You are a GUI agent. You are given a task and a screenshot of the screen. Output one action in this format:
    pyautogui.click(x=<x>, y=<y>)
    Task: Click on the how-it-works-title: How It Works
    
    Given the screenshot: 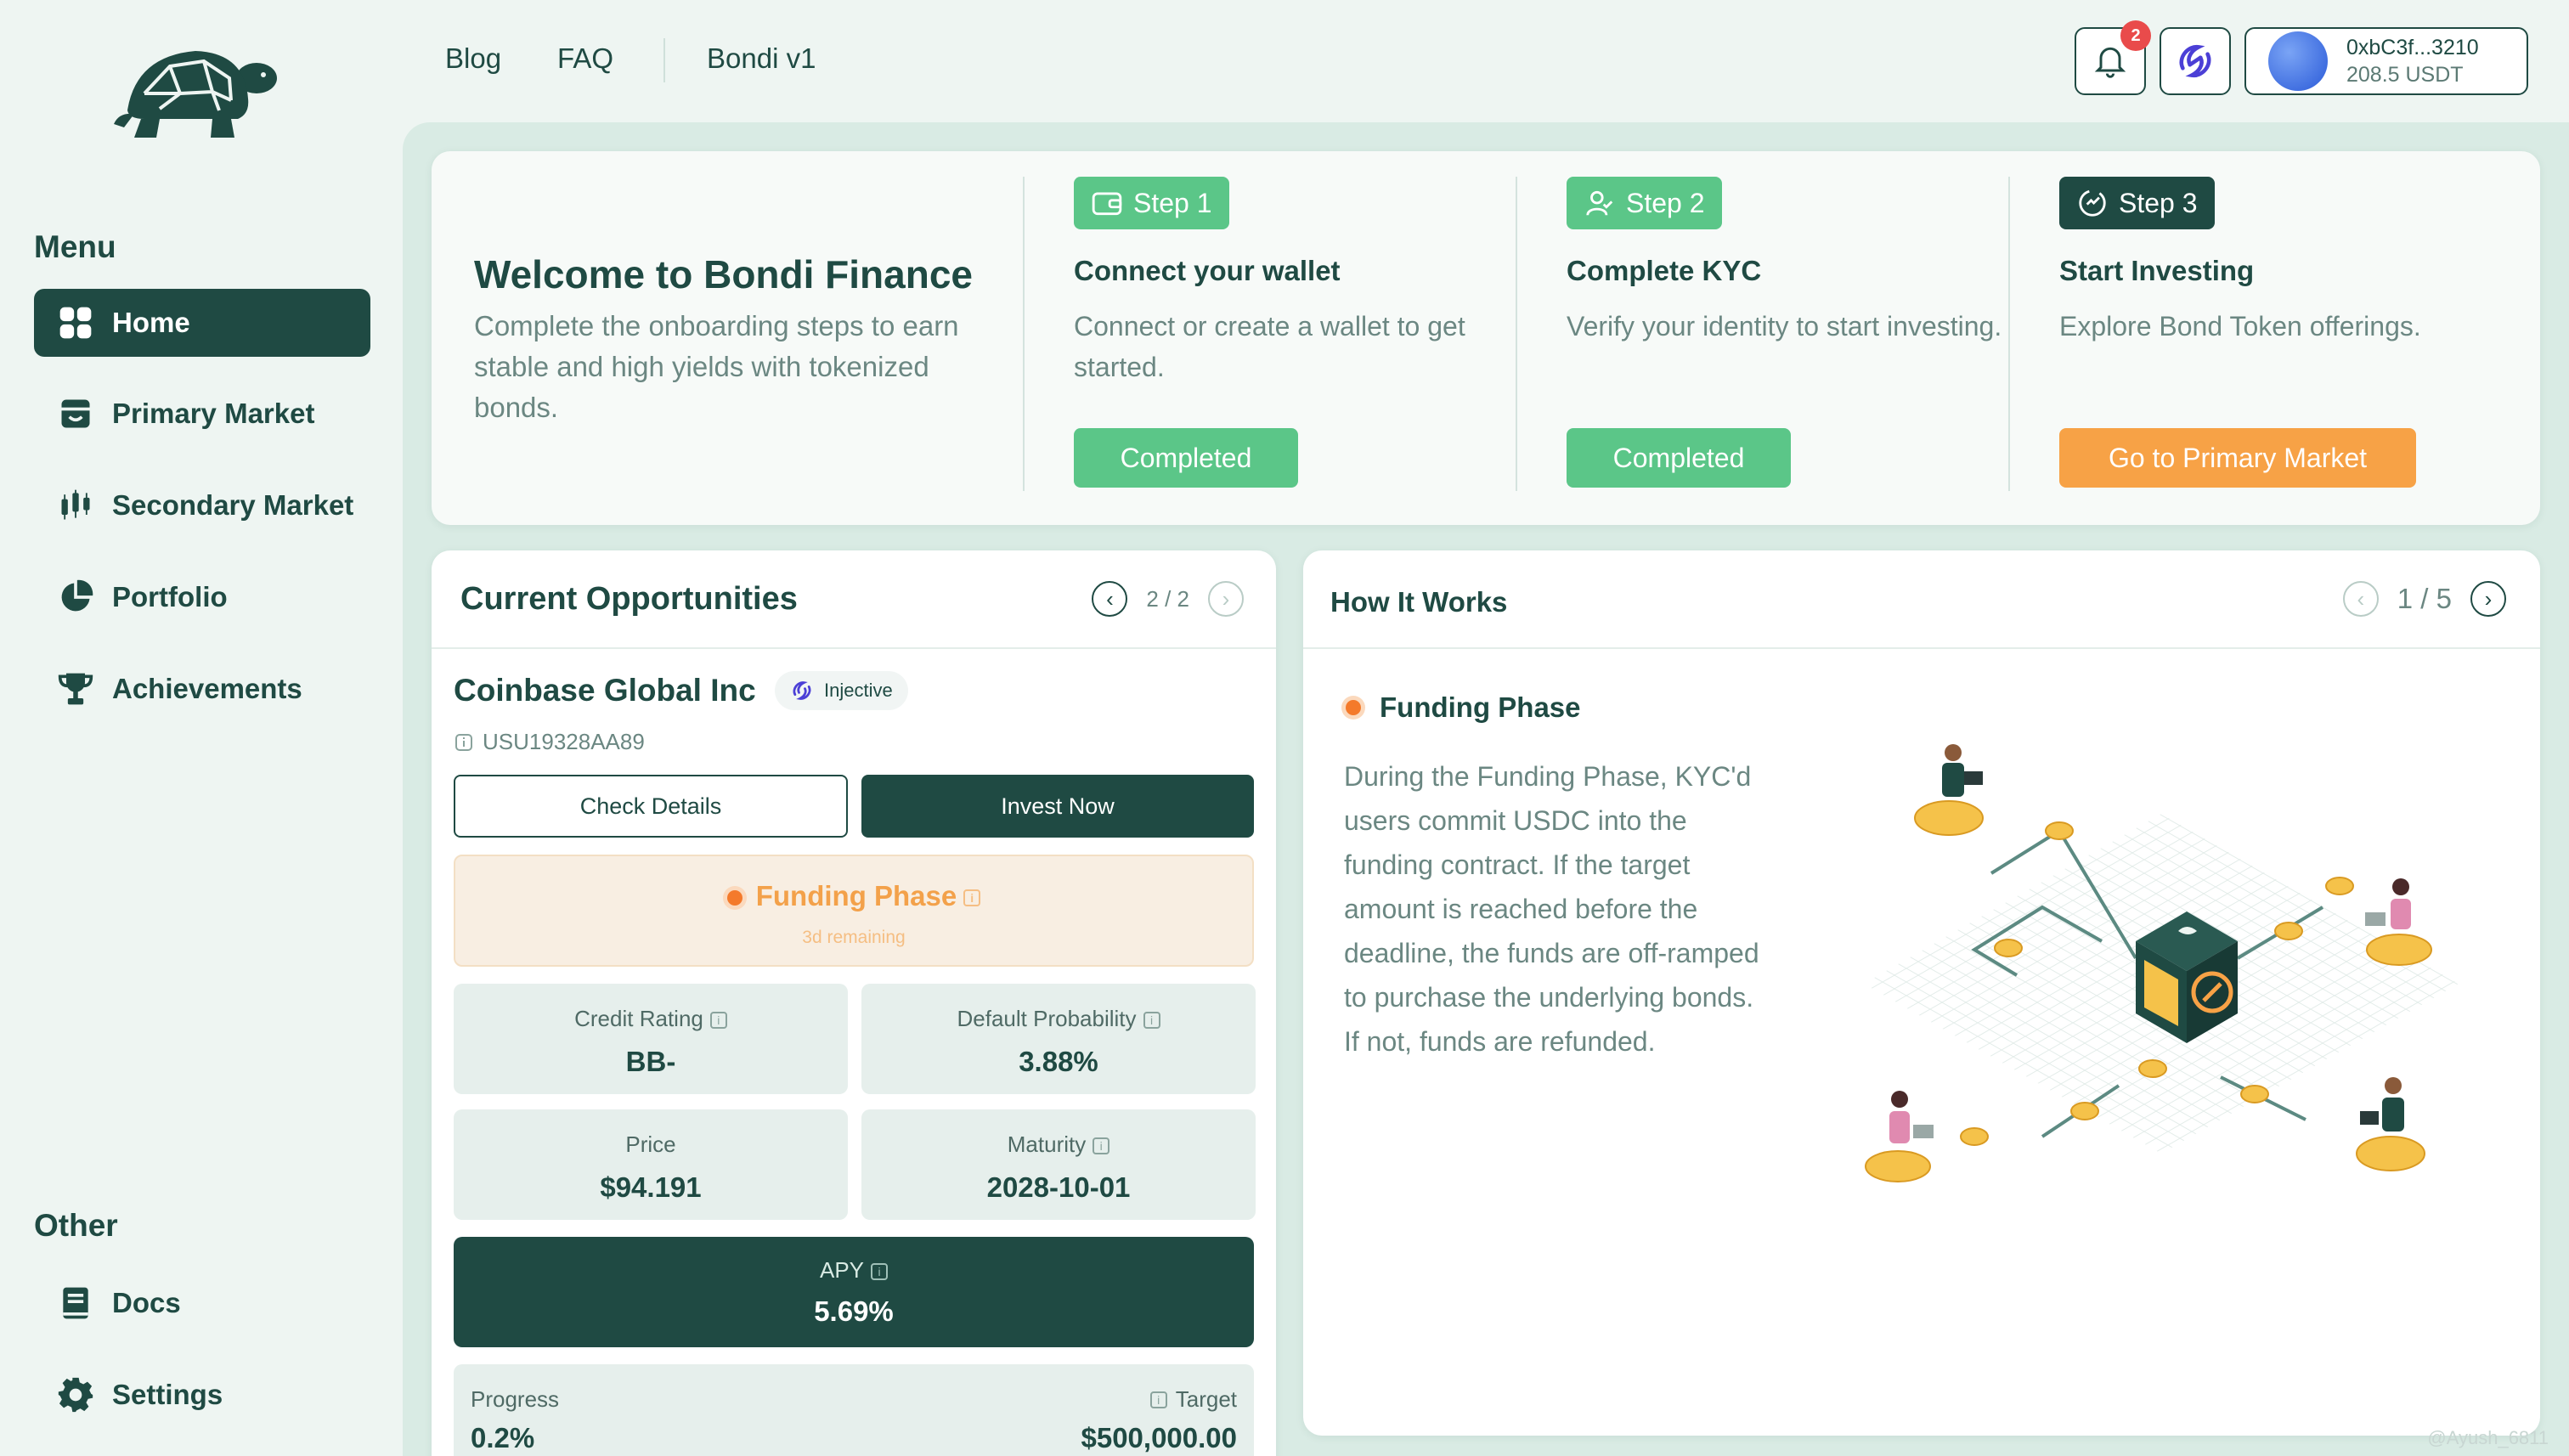 What is the action you would take?
    pyautogui.click(x=1419, y=602)
    